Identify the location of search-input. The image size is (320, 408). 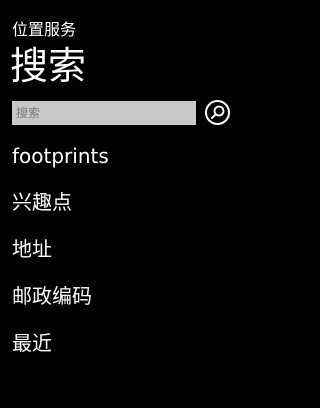
(104, 113).